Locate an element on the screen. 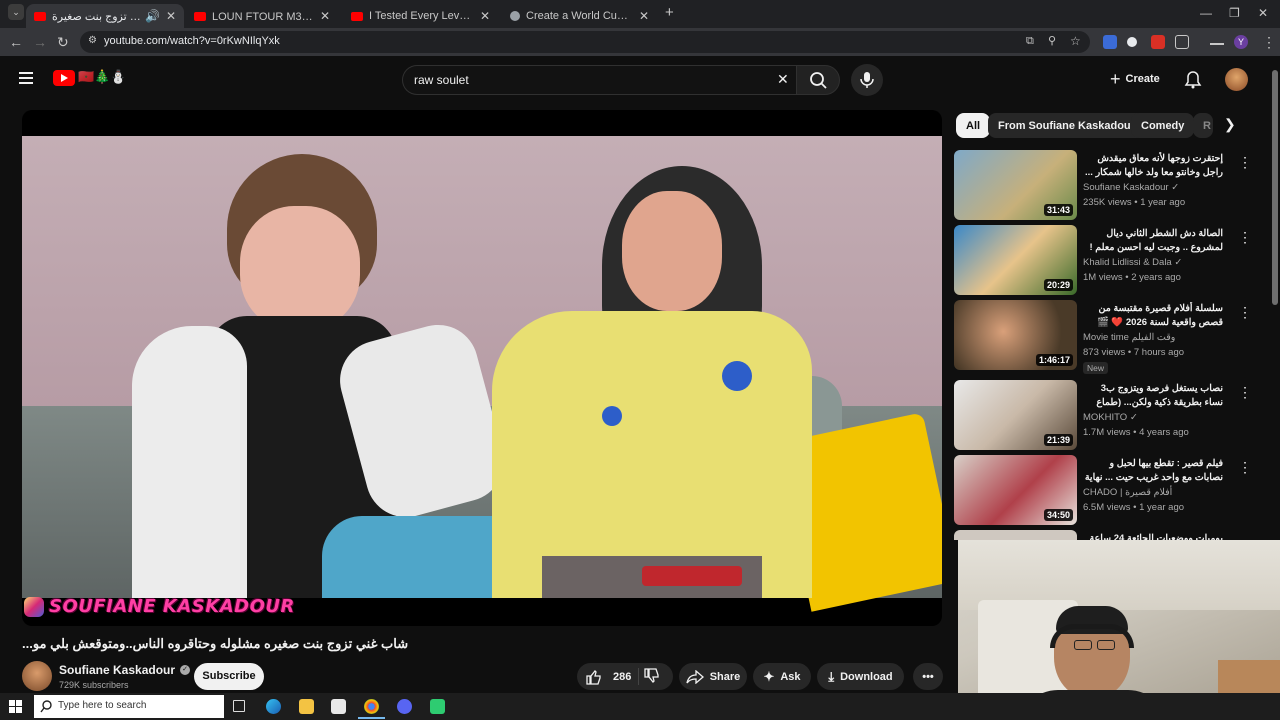 This screenshot has height=720, width=1280. chip-comedy: Comedy is located at coordinates (1163, 125).